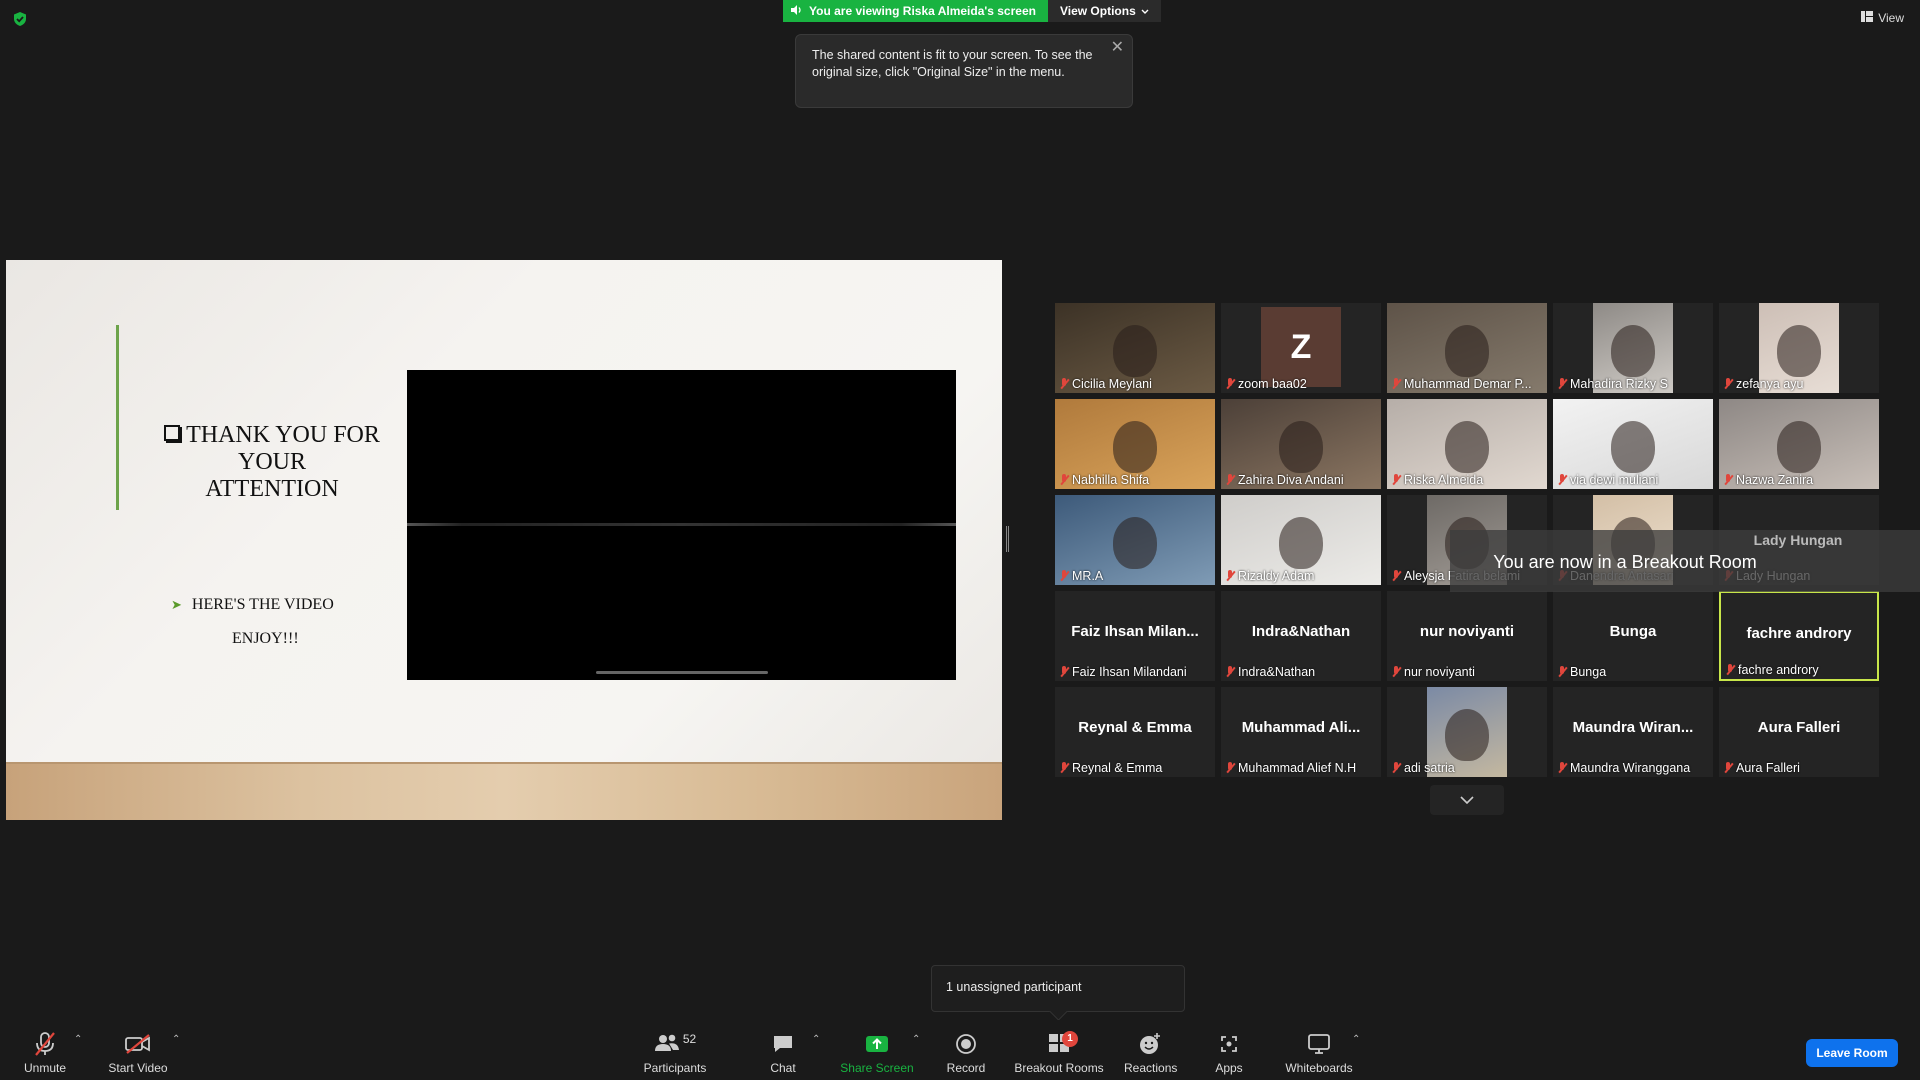 Image resolution: width=1920 pixels, height=1080 pixels. I want to click on participant-name: adi satria, so click(1429, 768).